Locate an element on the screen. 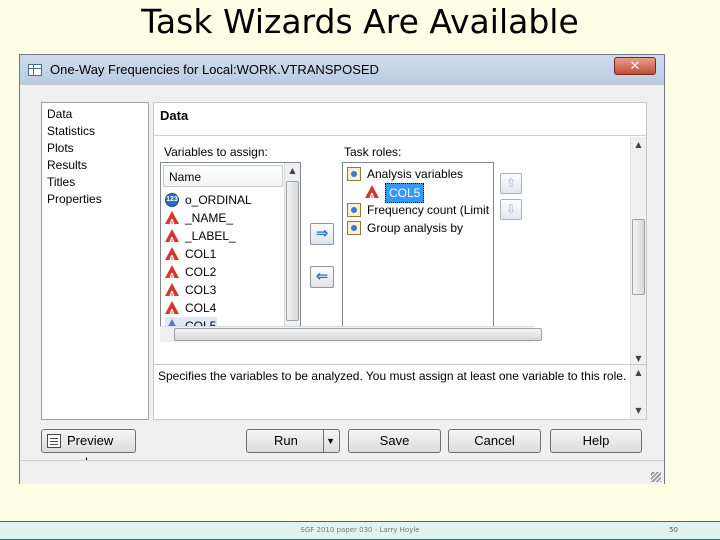  scroll-down-icon: ▼ is located at coordinates (638, 410).